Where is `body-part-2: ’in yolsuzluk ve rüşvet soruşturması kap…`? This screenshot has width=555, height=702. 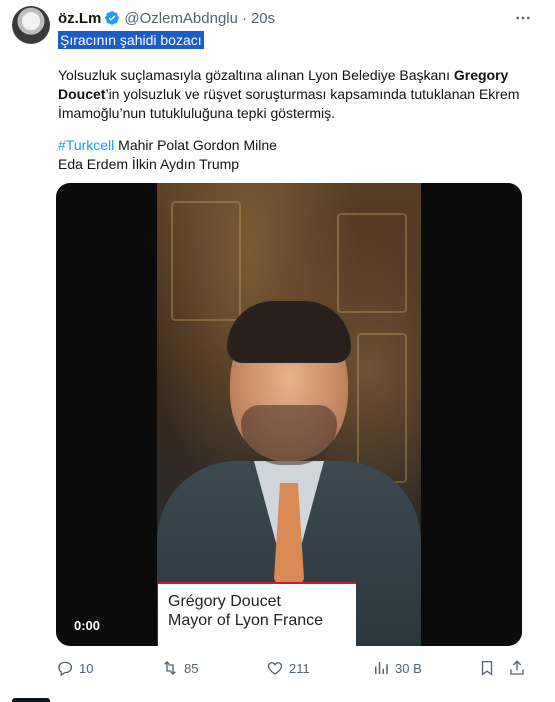 body-part-2: ’in yolsuzluk ve rüşvet soruşturması kap… is located at coordinates (289, 103).